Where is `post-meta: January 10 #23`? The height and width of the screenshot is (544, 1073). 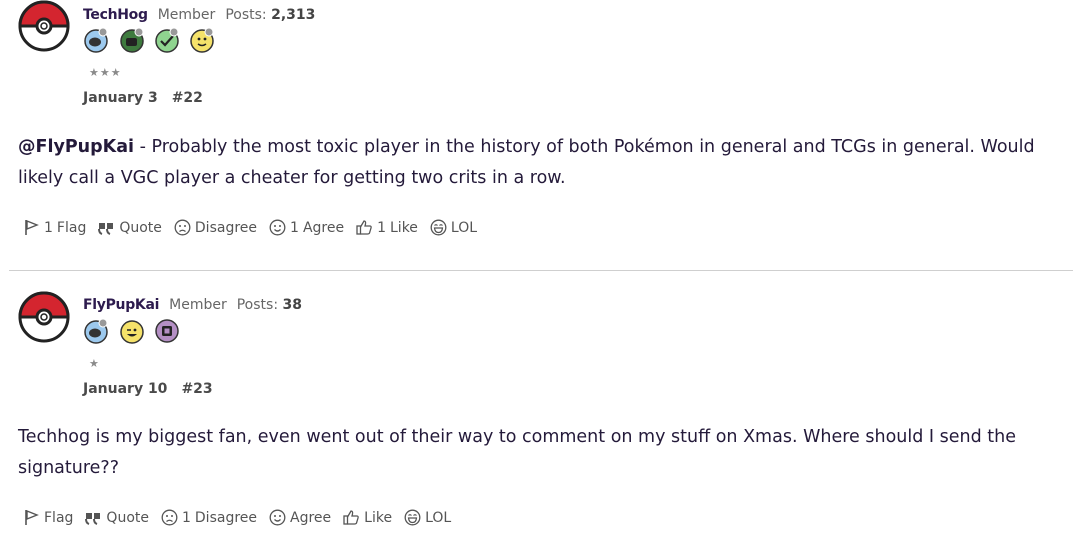
post-meta: January 10 #23 is located at coordinates (148, 389).